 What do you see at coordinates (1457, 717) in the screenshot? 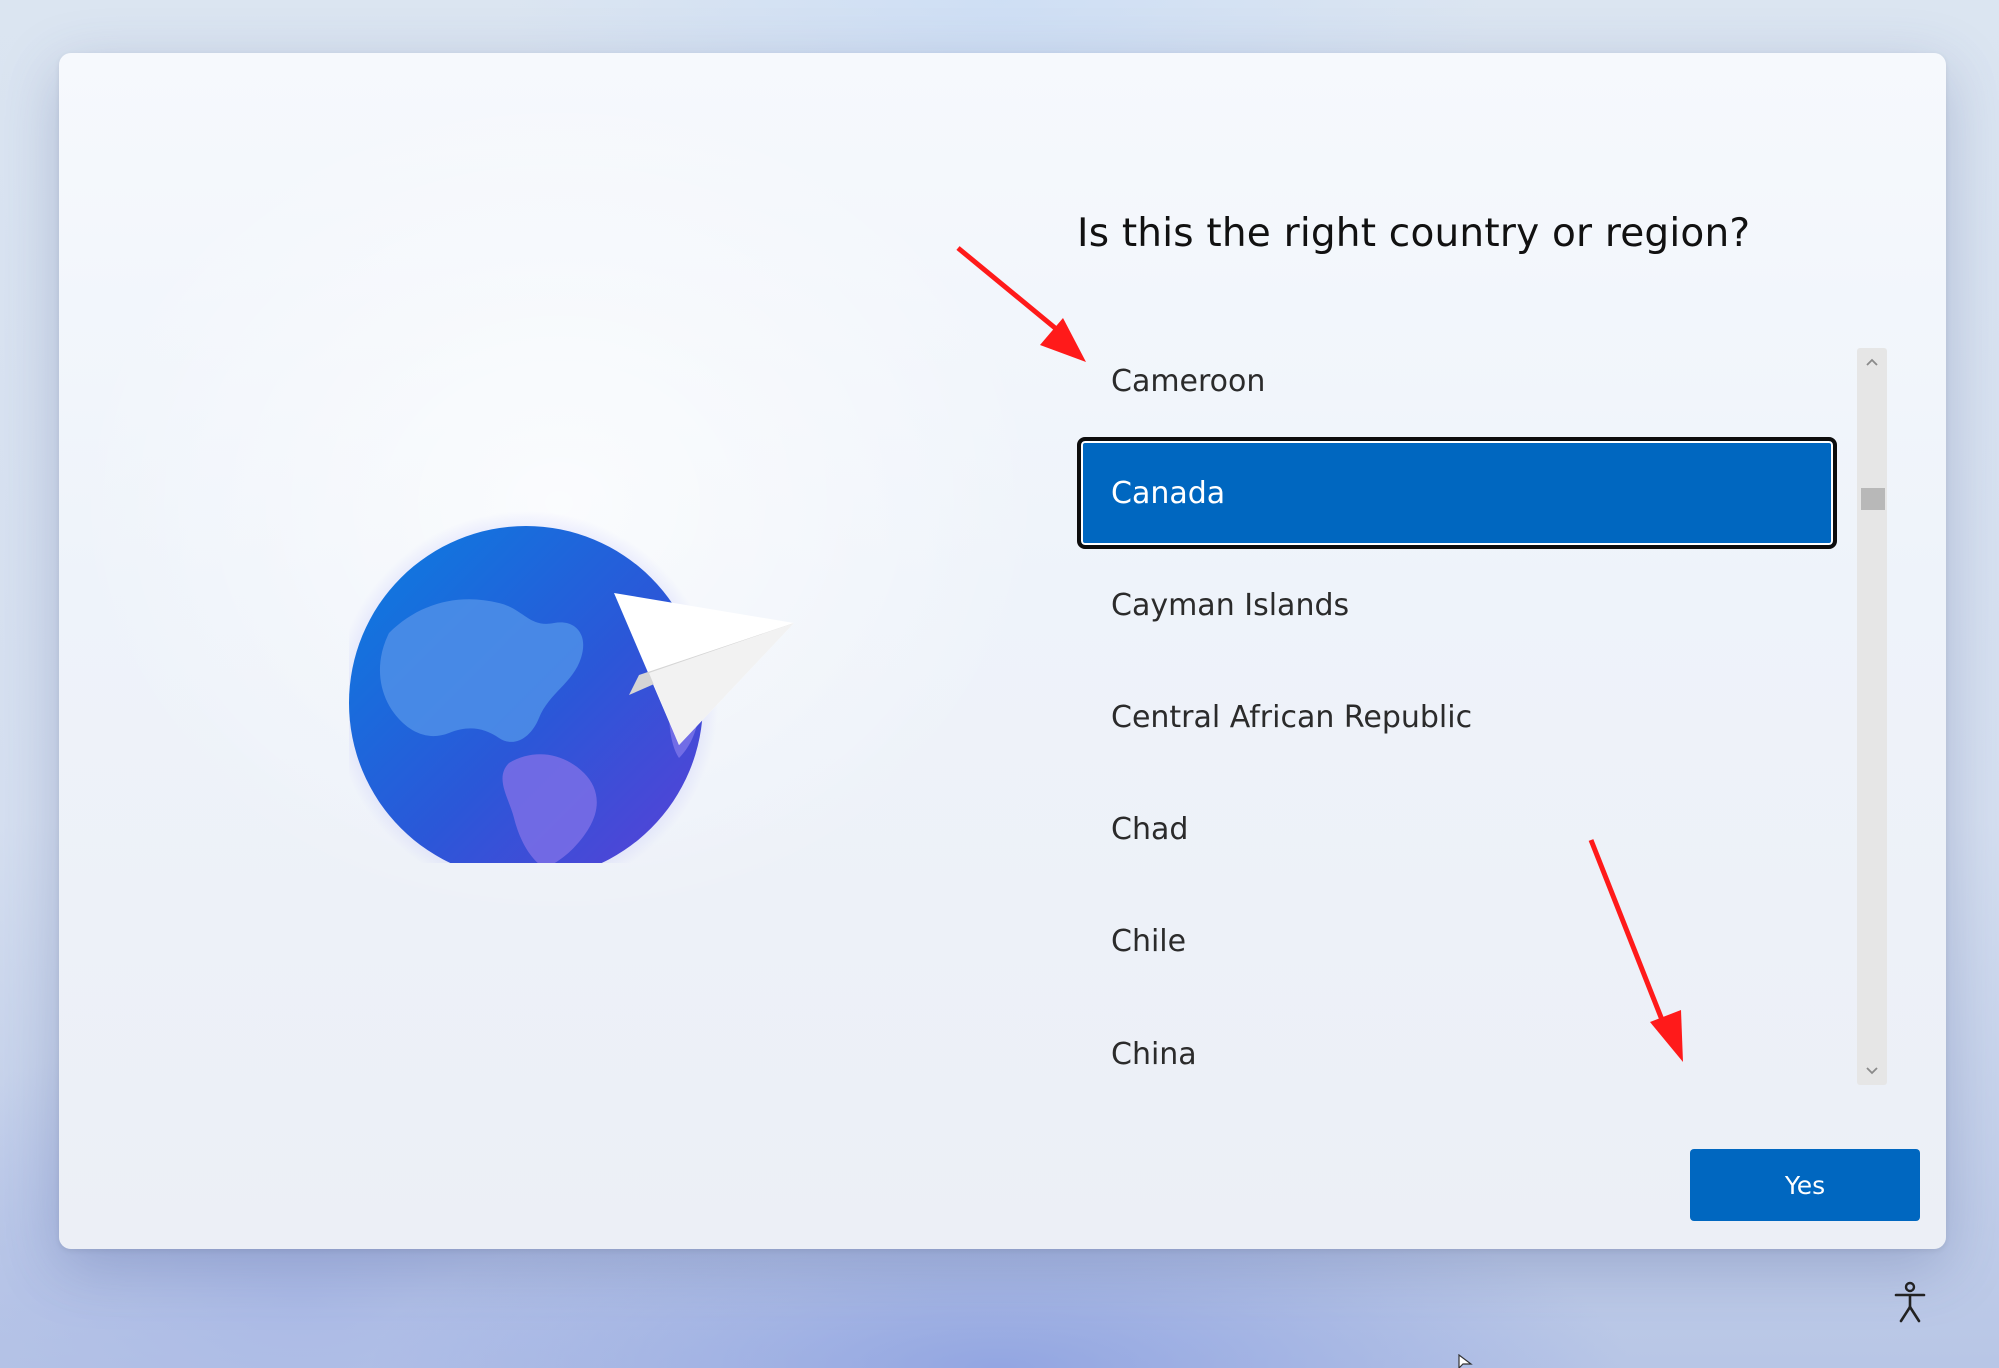
I see `country-item: Central African Republic` at bounding box center [1457, 717].